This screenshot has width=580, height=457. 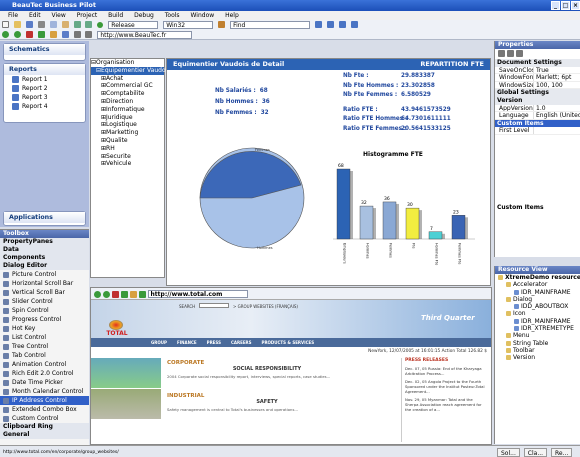 I want to click on toolbox-item: Hot Key, so click(x=44, y=328).